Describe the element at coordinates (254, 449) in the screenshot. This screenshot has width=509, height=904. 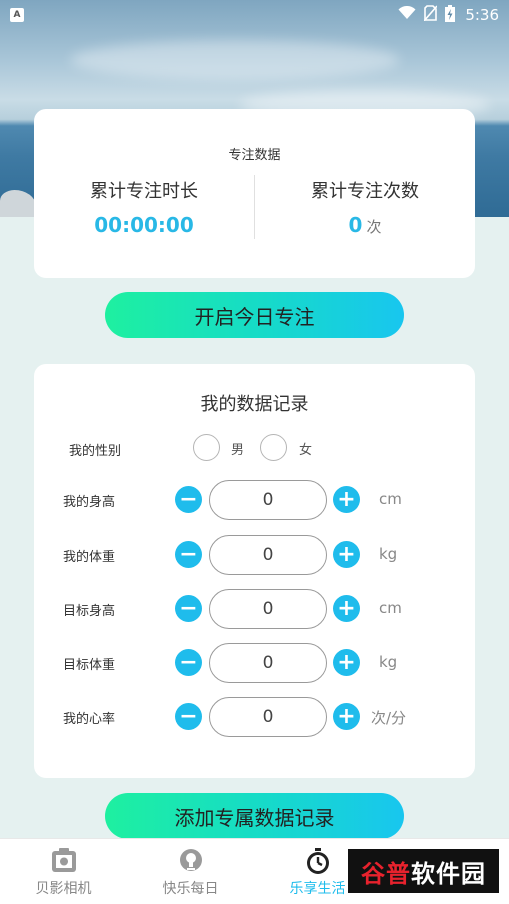
I see `gender-row: 我的性别 男 女` at that location.